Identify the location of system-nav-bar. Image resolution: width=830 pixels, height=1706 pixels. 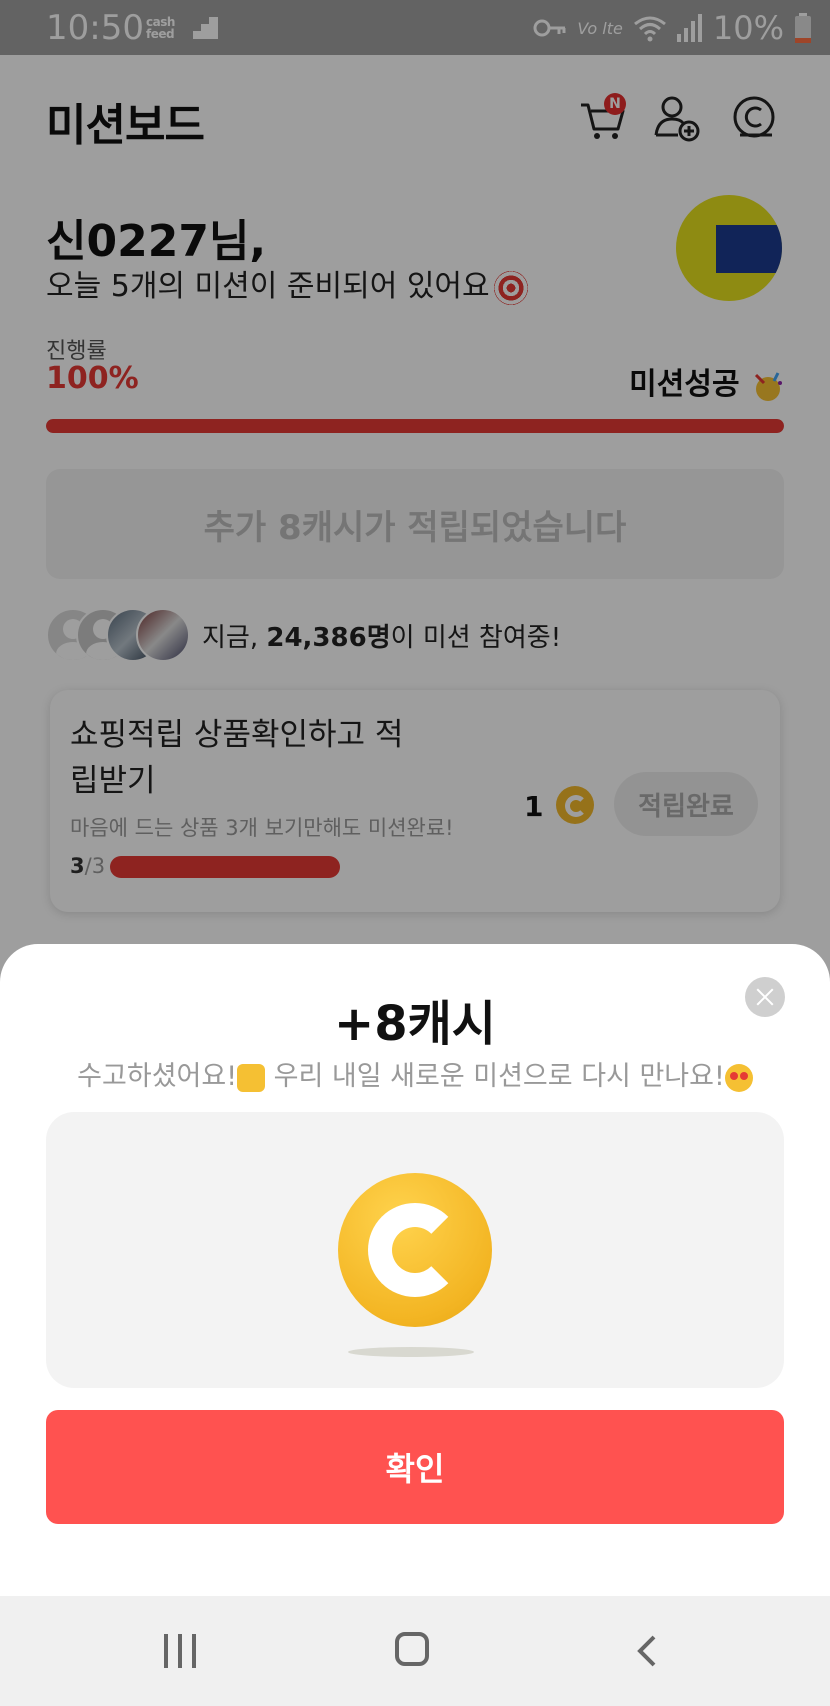
(415, 1651).